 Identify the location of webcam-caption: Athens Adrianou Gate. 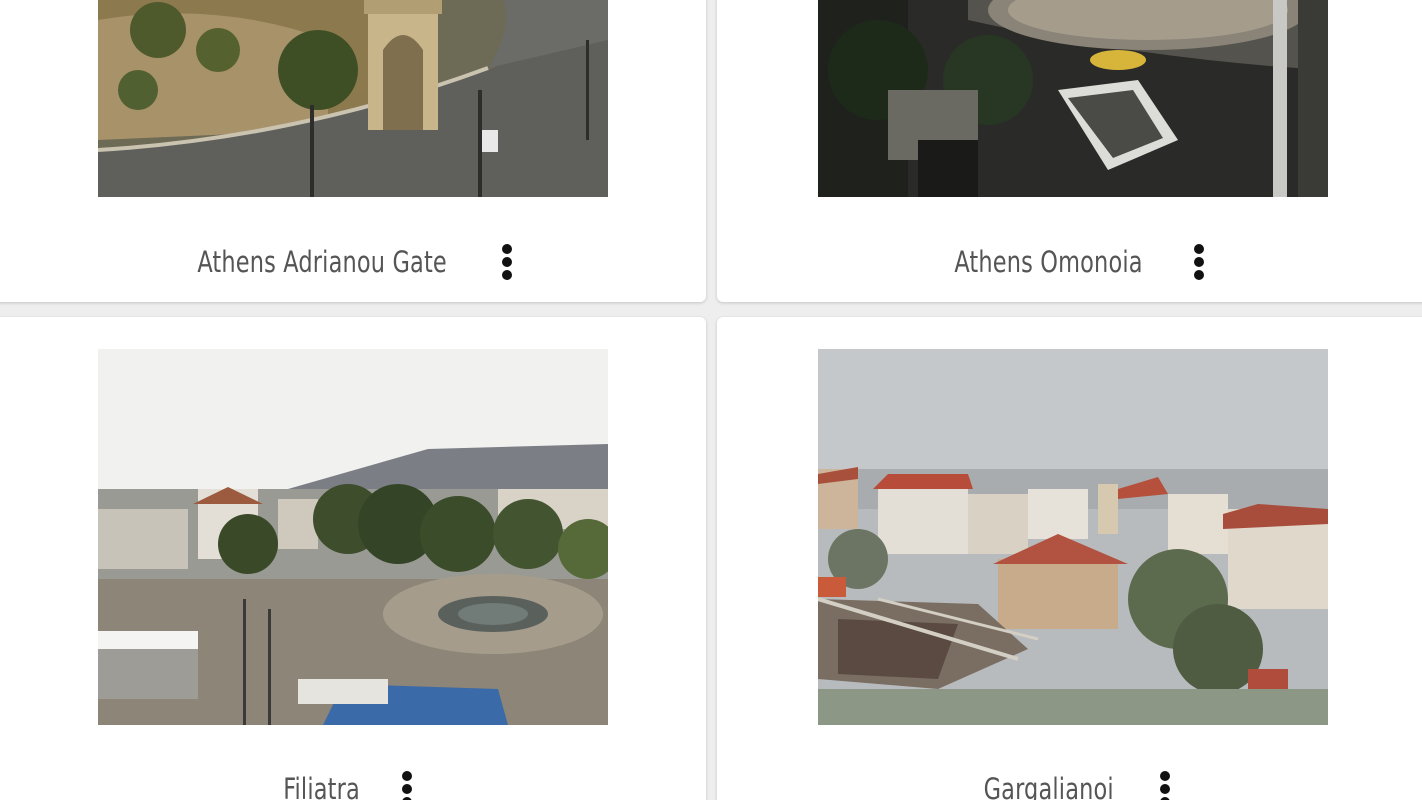
(353, 262).